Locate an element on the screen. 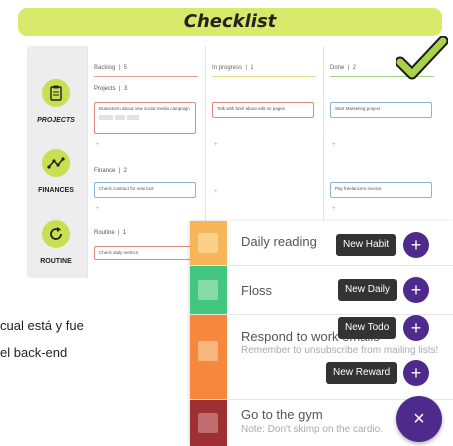 The height and width of the screenshot is (446, 453). checkmark-icon is located at coordinates (422, 58).